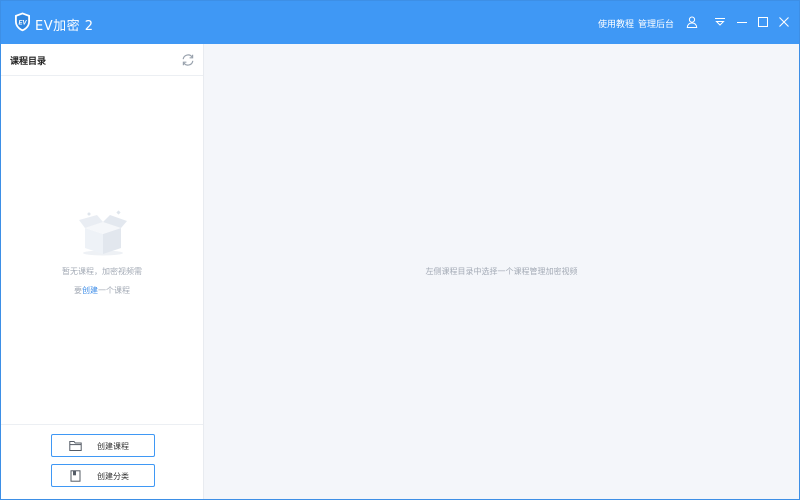 Image resolution: width=800 pixels, height=500 pixels. I want to click on sidebar-title: 课程目录, so click(28, 62).